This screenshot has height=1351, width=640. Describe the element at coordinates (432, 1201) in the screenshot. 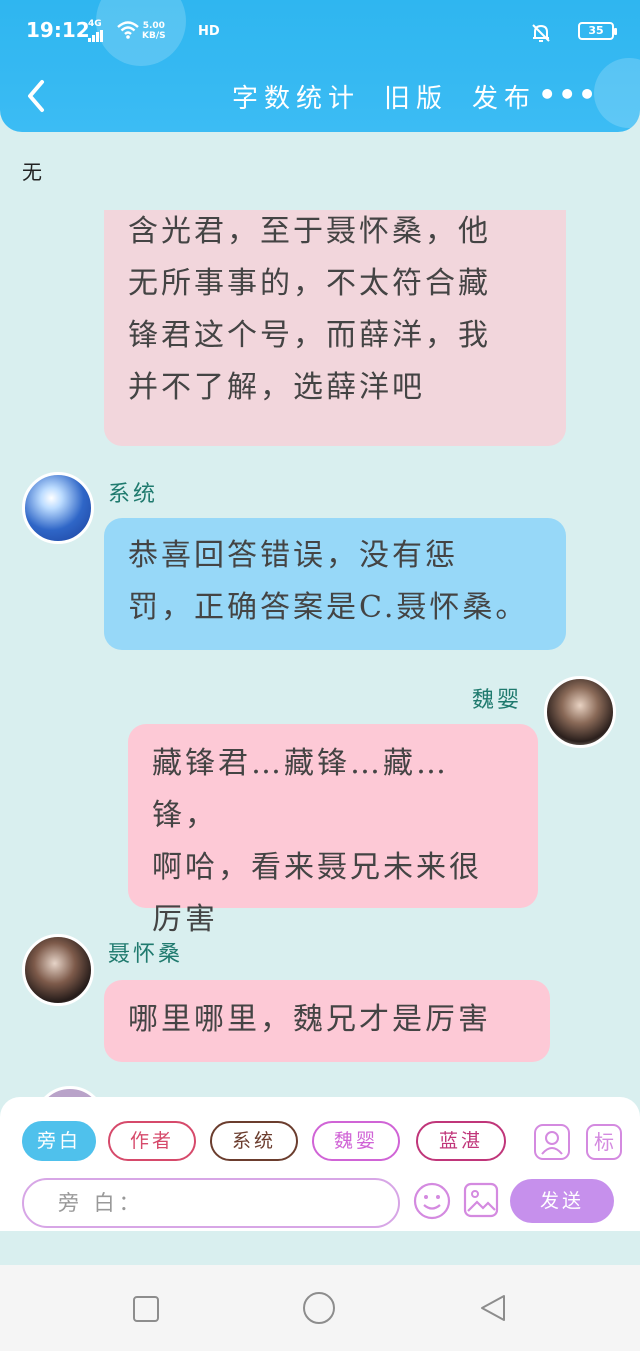

I see `emoji-icon` at that location.